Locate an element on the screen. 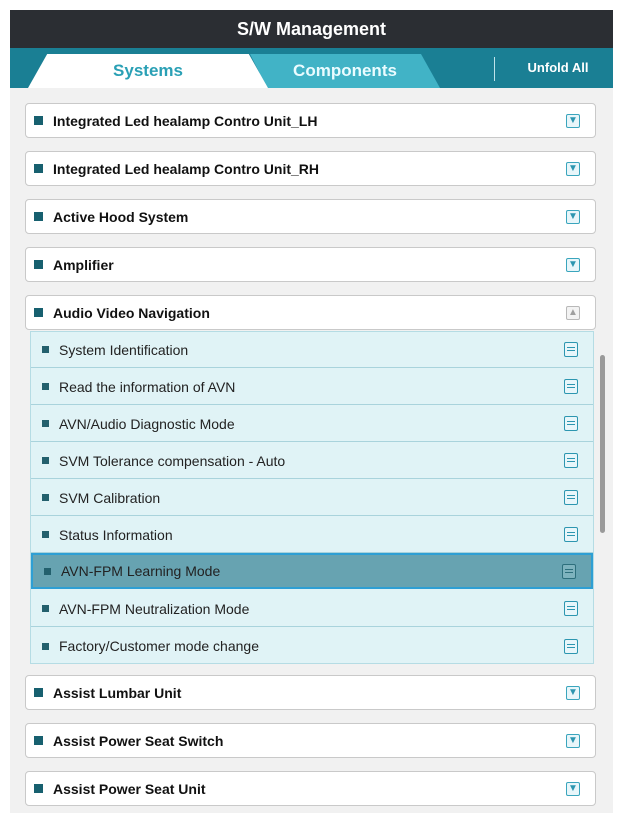 Image resolution: width=623 pixels, height=824 pixels. tab-divider is located at coordinates (494, 69).